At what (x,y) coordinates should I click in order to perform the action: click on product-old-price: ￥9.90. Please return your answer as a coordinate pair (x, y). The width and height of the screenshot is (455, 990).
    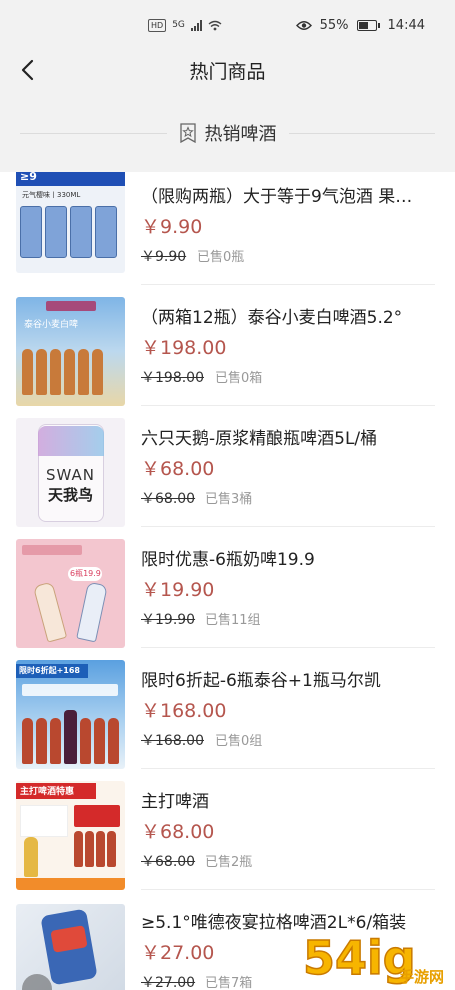
    Looking at the image, I should click on (164, 257).